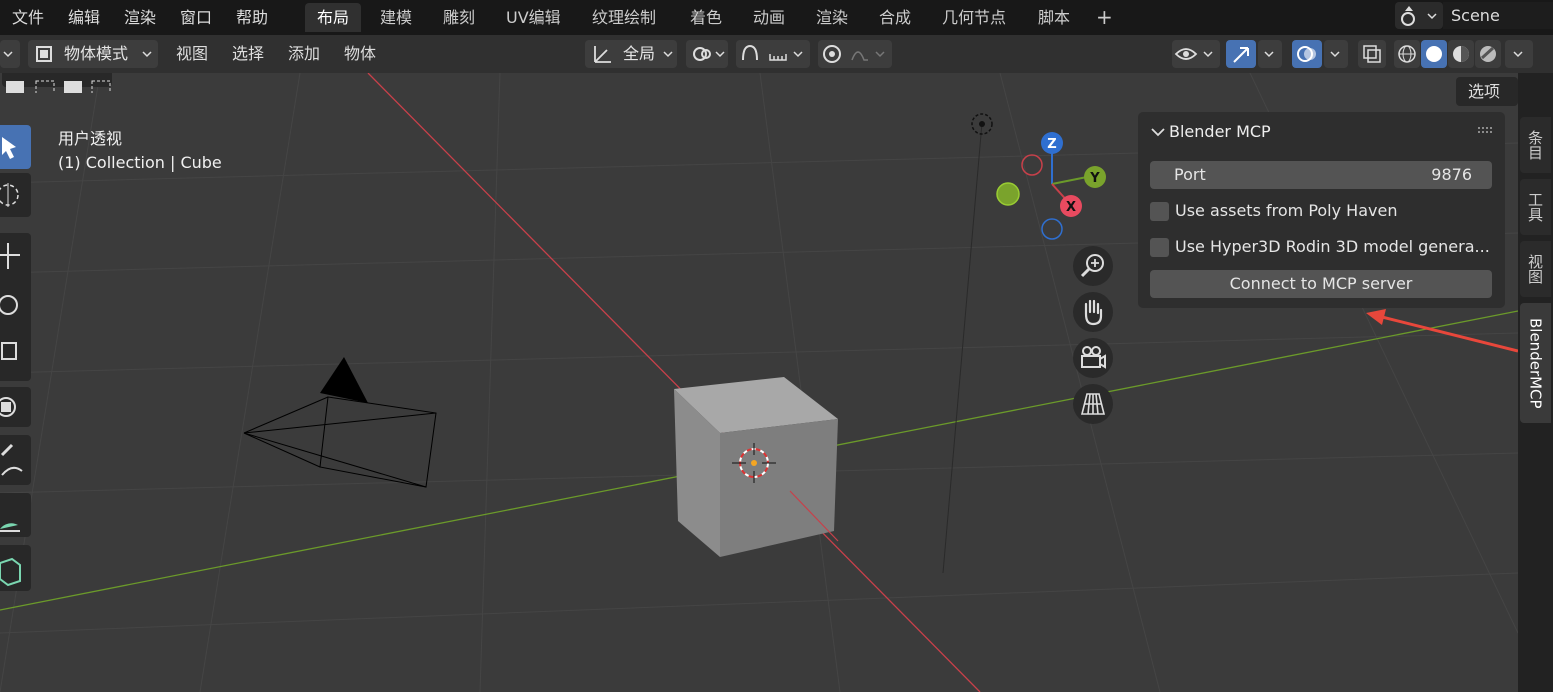 The width and height of the screenshot is (1553, 692). What do you see at coordinates (28, 16) in the screenshot?
I see `menu-file: 文件` at bounding box center [28, 16].